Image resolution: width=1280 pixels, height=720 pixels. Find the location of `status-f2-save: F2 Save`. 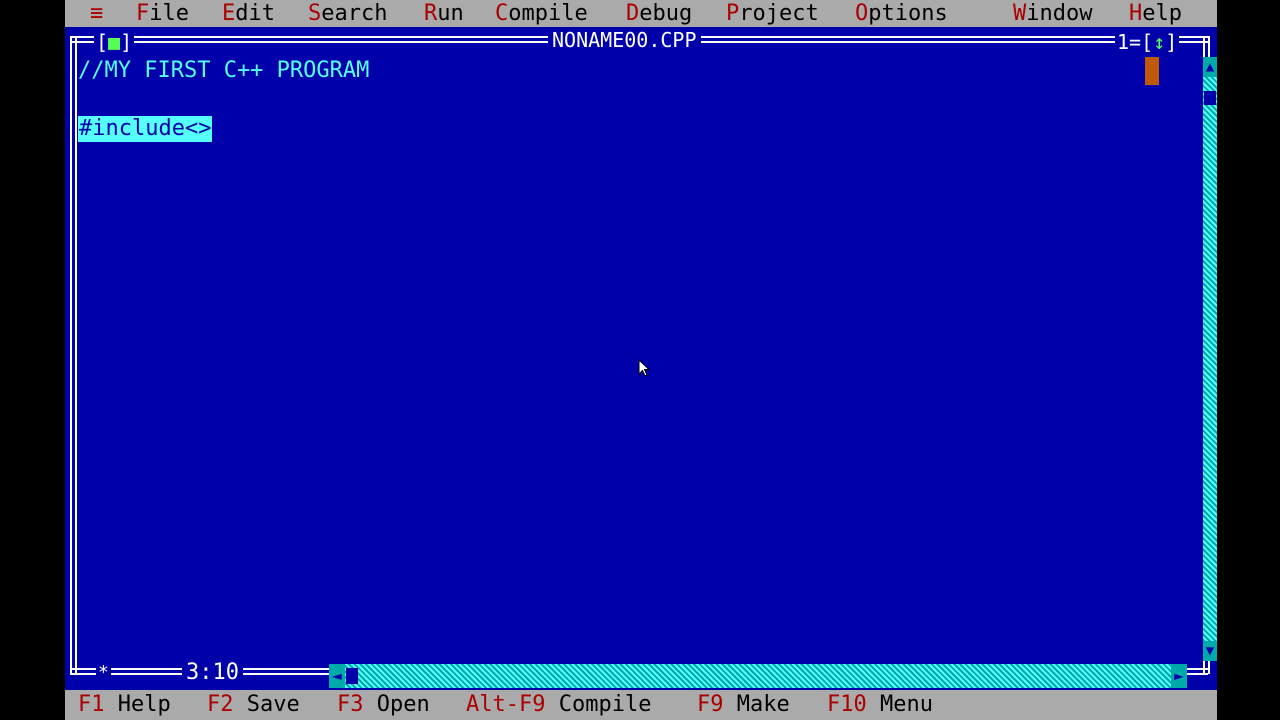

status-f2-save: F2 Save is located at coordinates (253, 705).